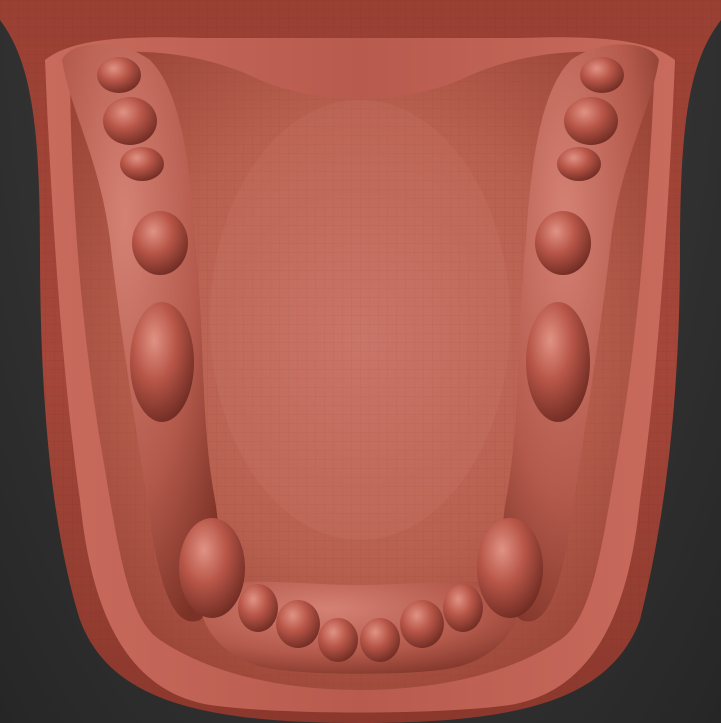 Image resolution: width=721 pixels, height=723 pixels. Describe the element at coordinates (160, 243) in the screenshot. I see `tooth-left-premolar` at that location.